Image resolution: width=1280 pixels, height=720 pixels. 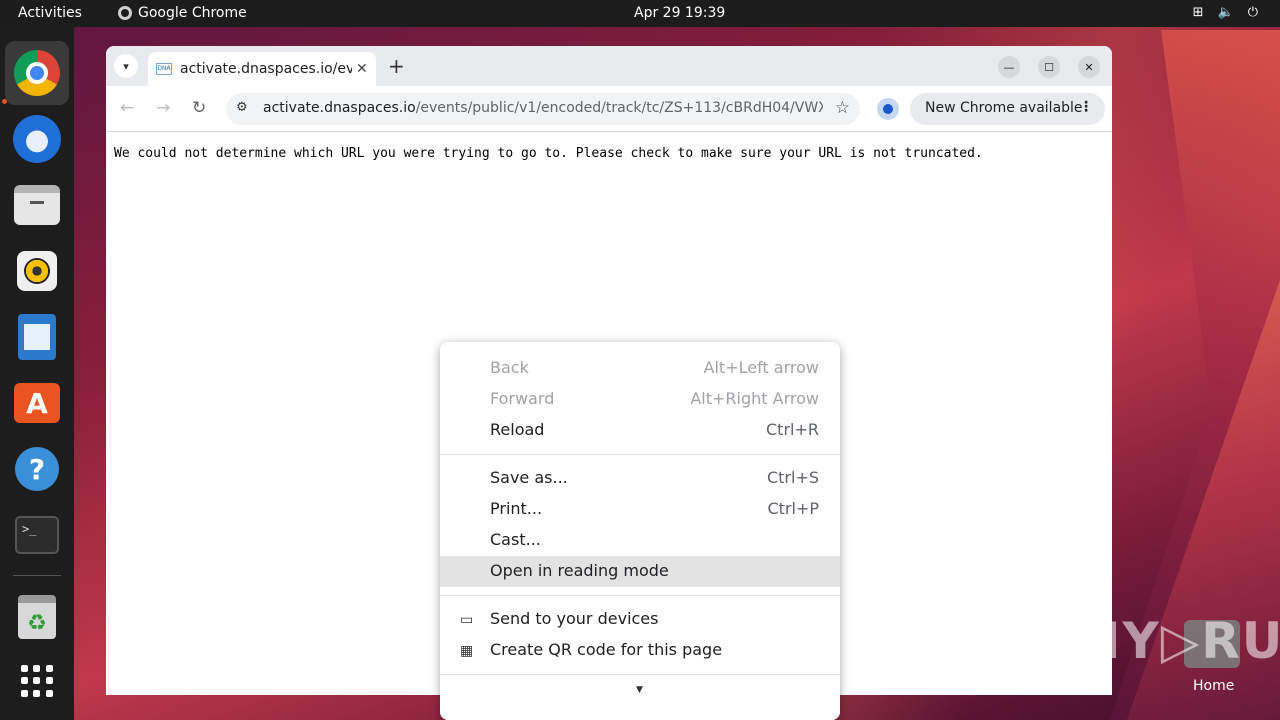 I want to click on dock-show-apps, so click(x=37, y=681).